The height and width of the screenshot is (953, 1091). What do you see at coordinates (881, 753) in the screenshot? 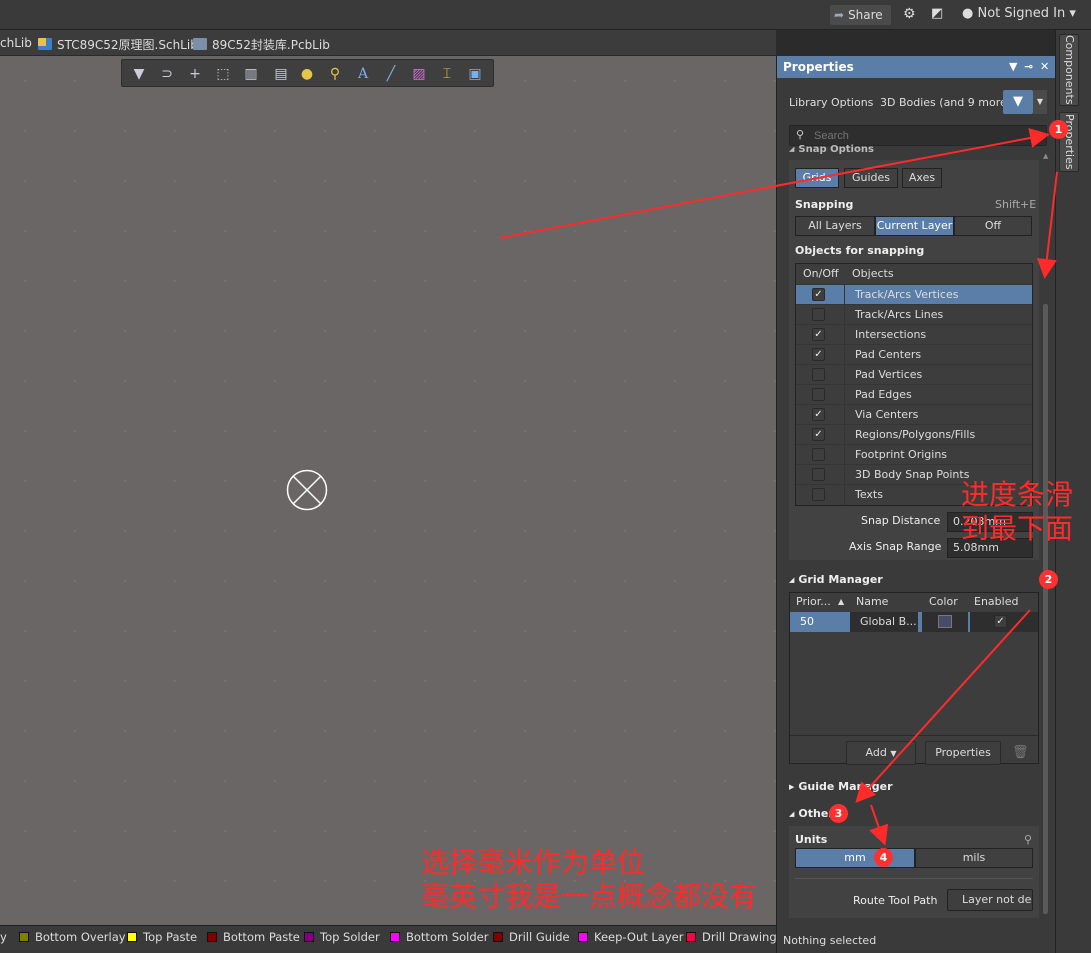
I see `add-grid-button: Add ▼` at bounding box center [881, 753].